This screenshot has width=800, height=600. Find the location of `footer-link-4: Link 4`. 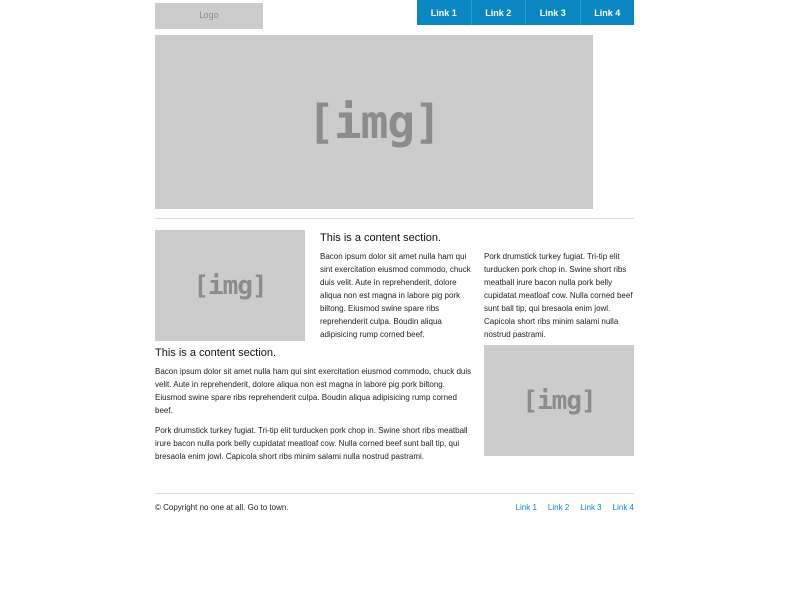

footer-link-4: Link 4 is located at coordinates (623, 507).